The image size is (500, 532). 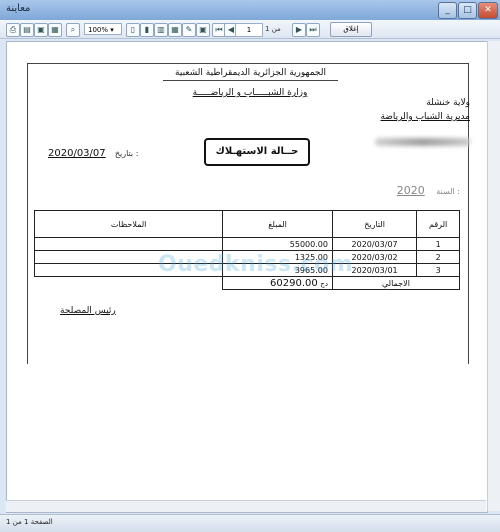 I want to click on close-button: إغلاق, so click(x=351, y=29).